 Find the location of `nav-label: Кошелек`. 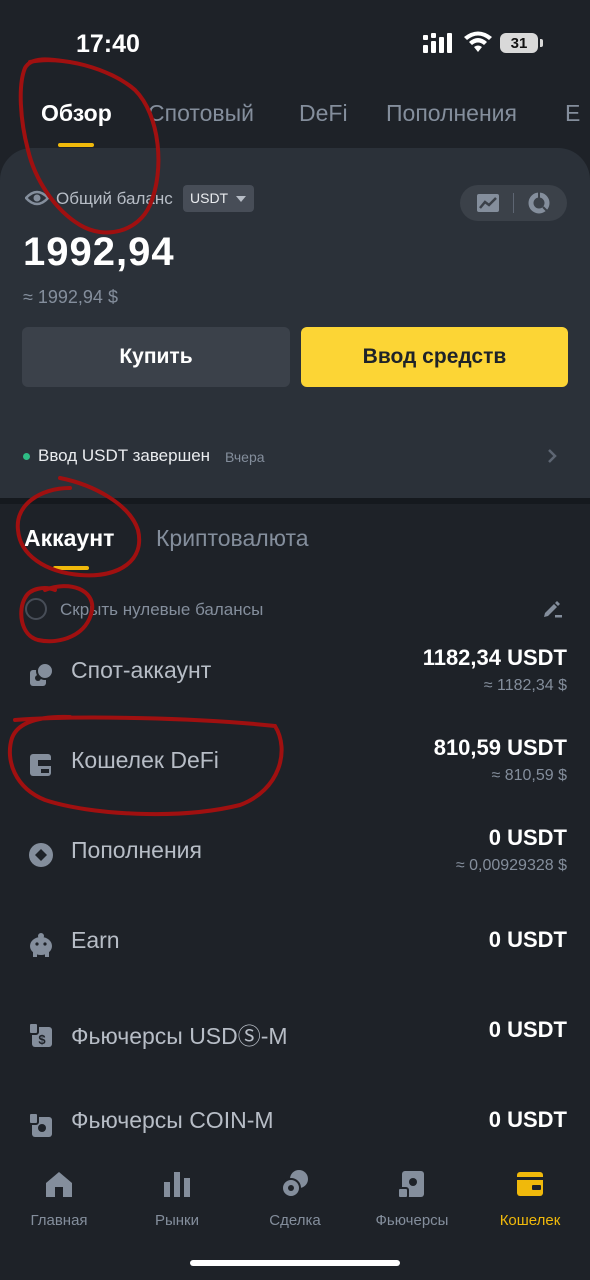

nav-label: Кошелек is located at coordinates (530, 1220).